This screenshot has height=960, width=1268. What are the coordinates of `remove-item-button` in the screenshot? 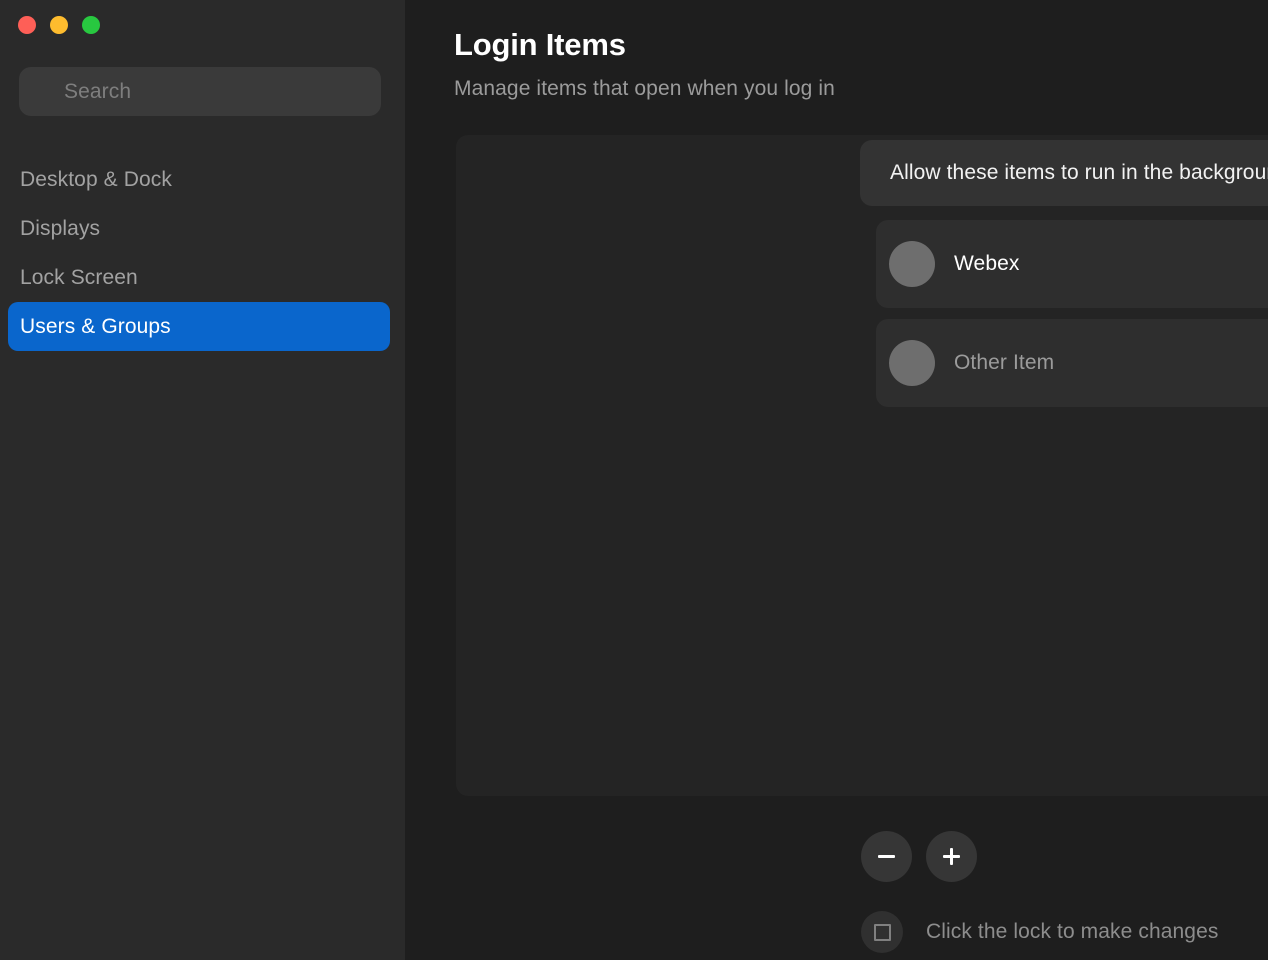 It's located at (886, 856).